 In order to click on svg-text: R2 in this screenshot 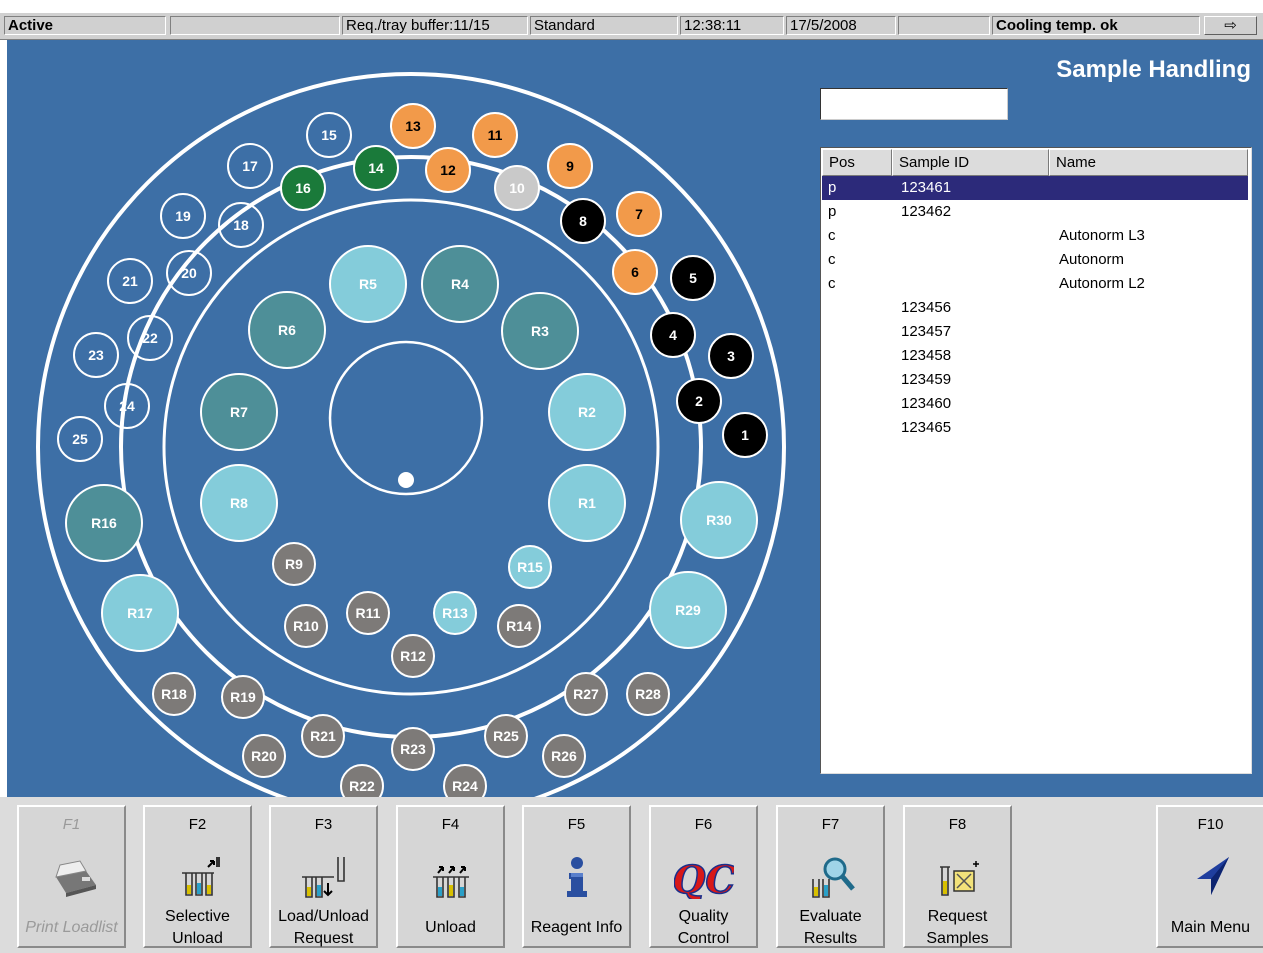, I will do `click(587, 412)`.